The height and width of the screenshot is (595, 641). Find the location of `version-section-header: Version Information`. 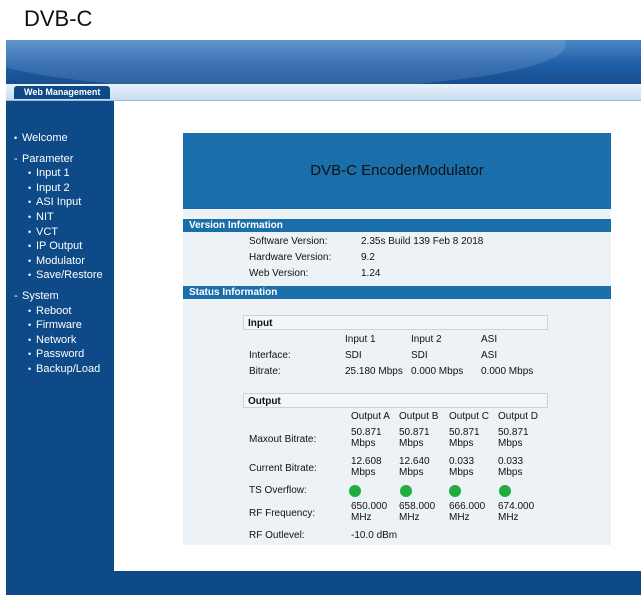

version-section-header: Version Information is located at coordinates (397, 225).